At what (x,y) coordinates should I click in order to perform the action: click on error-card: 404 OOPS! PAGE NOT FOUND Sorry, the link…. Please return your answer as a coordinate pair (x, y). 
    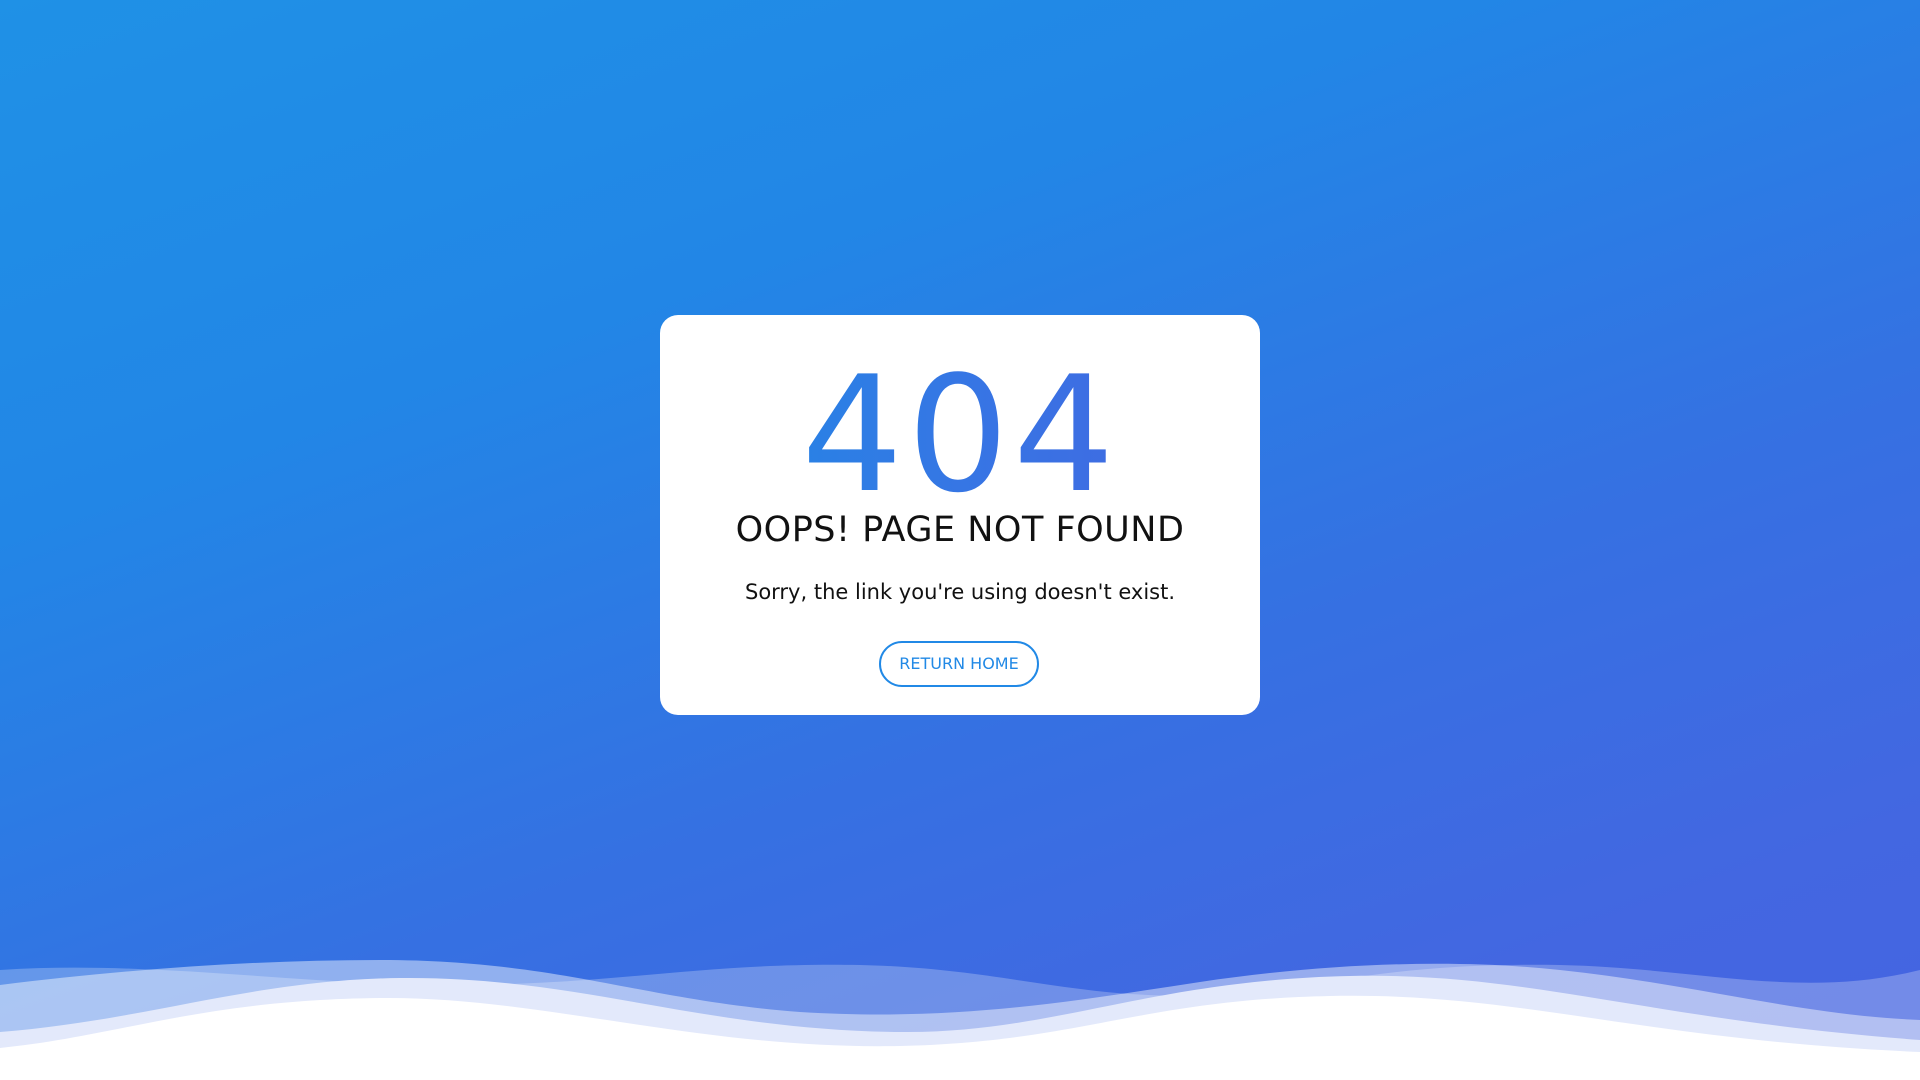
    Looking at the image, I should click on (960, 515).